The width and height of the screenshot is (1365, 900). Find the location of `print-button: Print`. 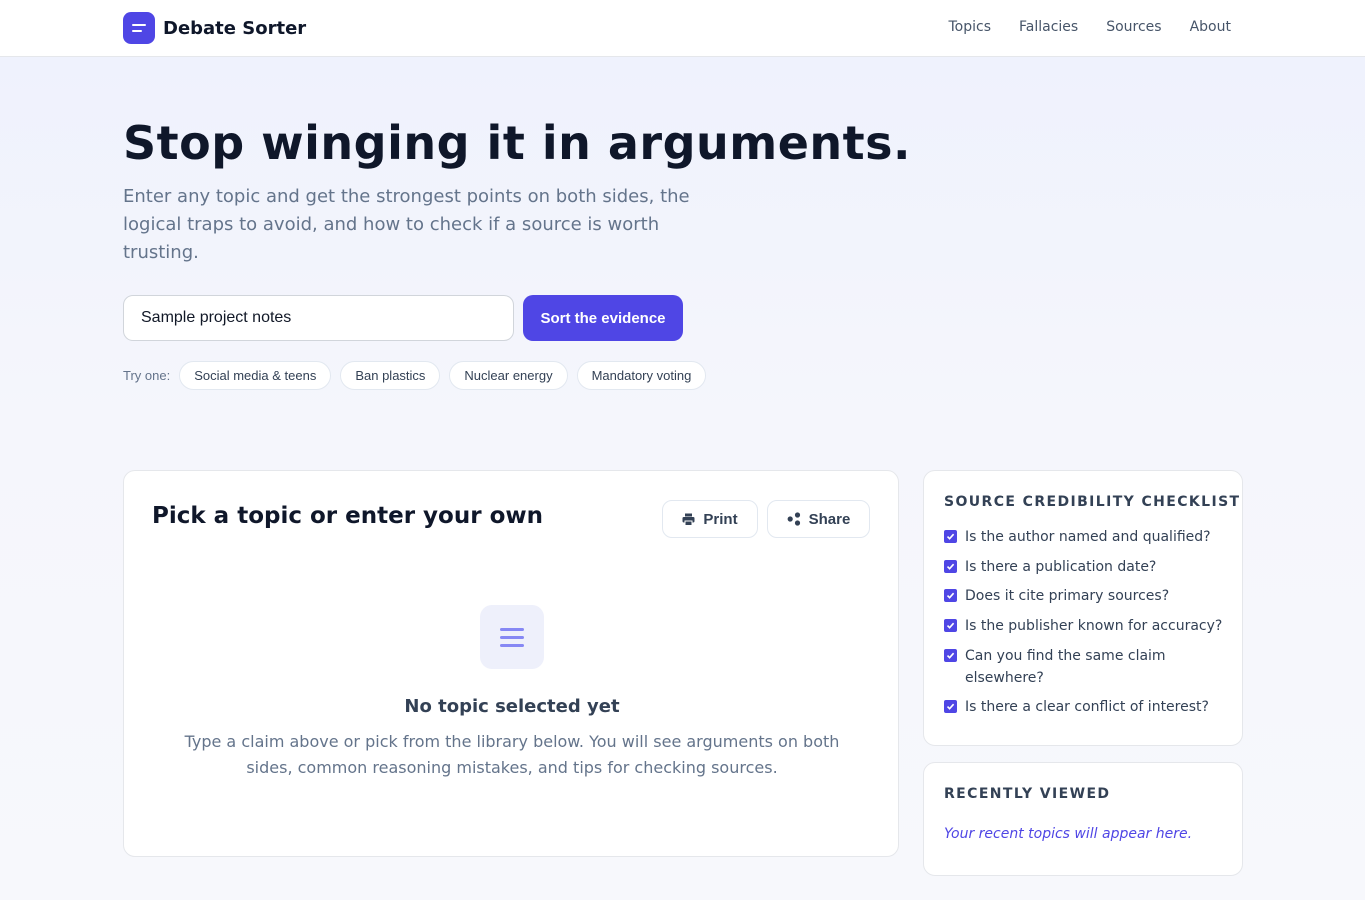

print-button: Print is located at coordinates (710, 519).